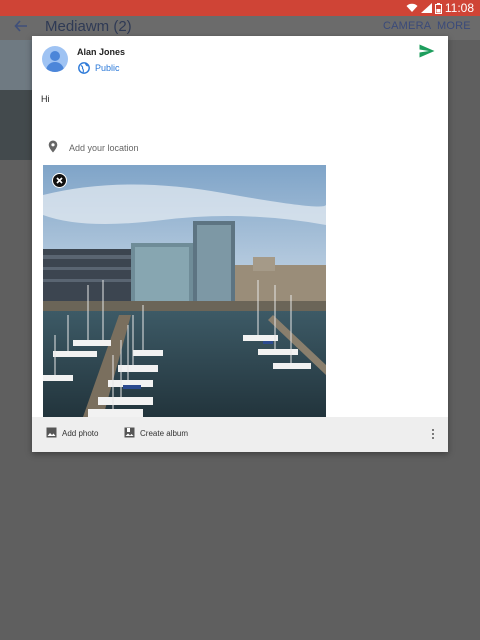  Describe the element at coordinates (101, 52) in the screenshot. I see `user-name: Alan Jones` at that location.